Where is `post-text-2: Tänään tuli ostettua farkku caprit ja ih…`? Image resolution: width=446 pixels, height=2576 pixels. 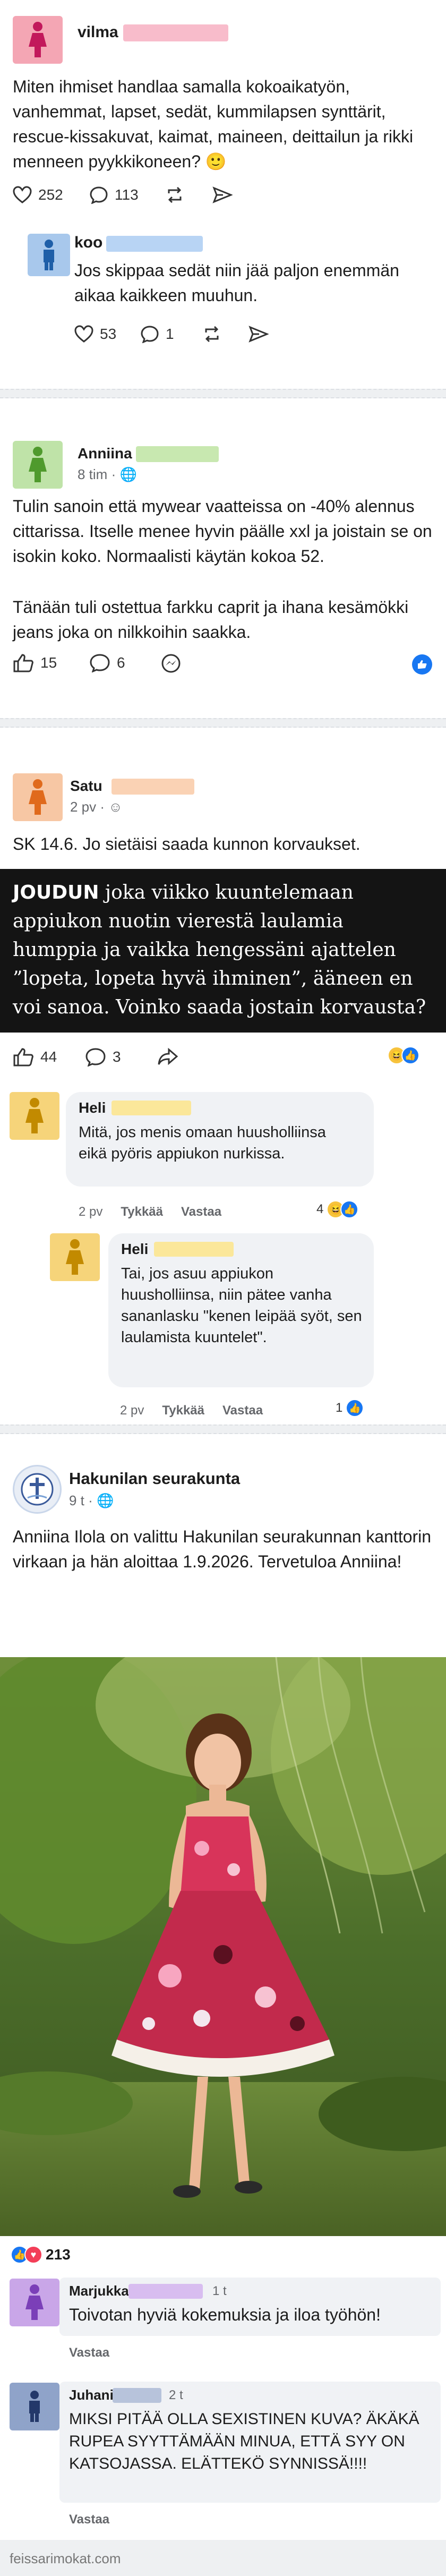 post-text-2: Tänään tuli ostettua farkku caprit ja ih… is located at coordinates (211, 620).